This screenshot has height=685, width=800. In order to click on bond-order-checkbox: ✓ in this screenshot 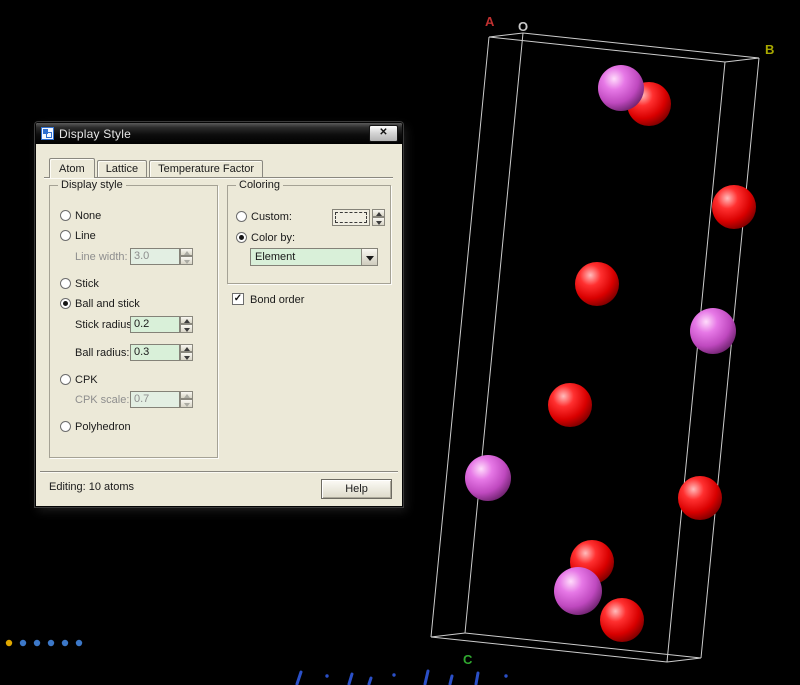, I will do `click(238, 299)`.